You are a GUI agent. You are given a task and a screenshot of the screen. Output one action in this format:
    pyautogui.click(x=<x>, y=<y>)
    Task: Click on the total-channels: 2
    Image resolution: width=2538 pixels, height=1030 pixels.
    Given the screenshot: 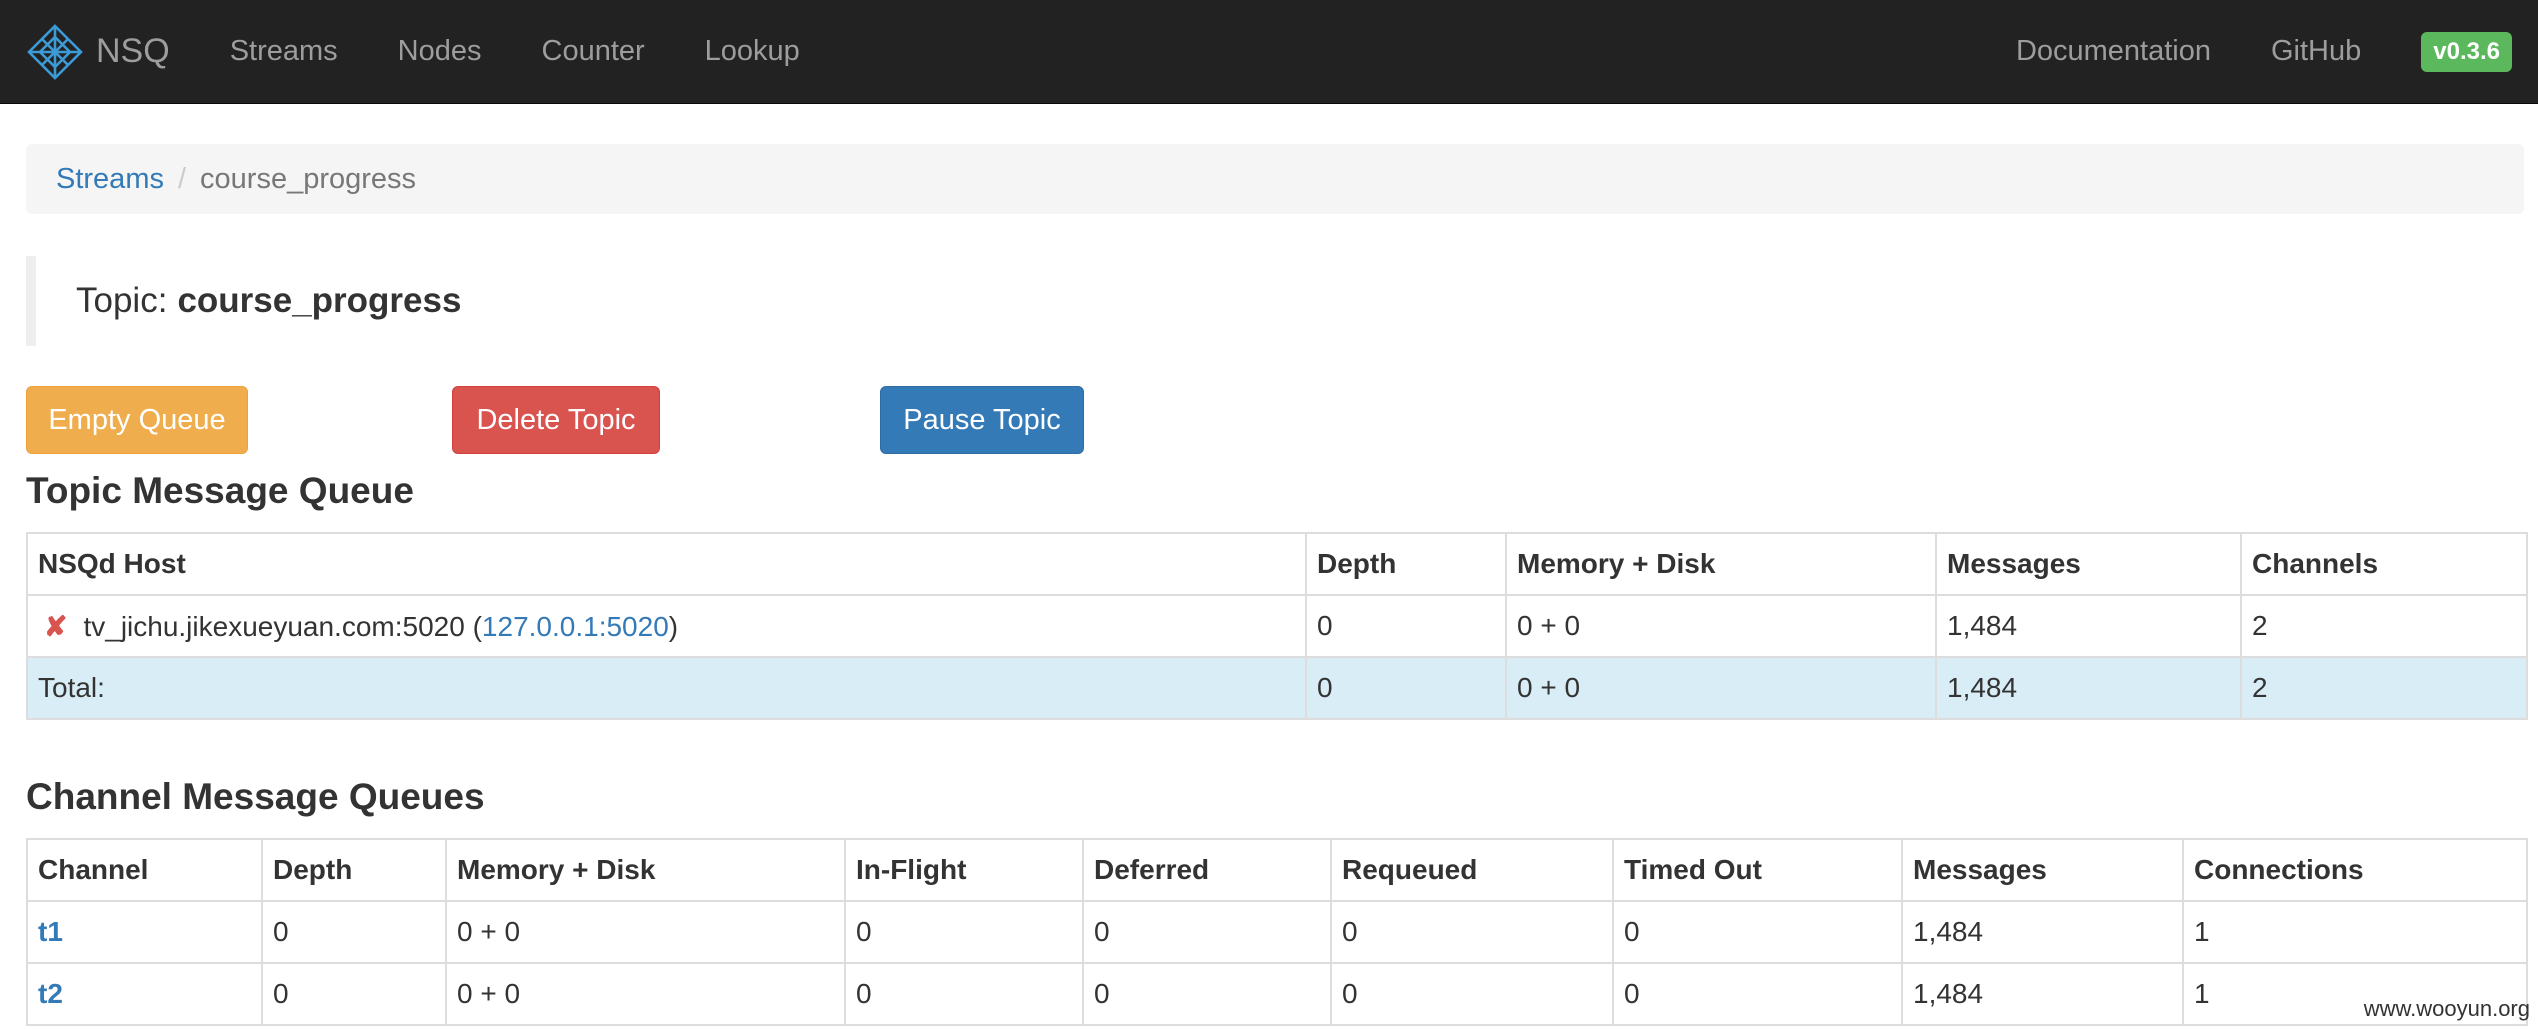 What is the action you would take?
    pyautogui.click(x=2384, y=688)
    